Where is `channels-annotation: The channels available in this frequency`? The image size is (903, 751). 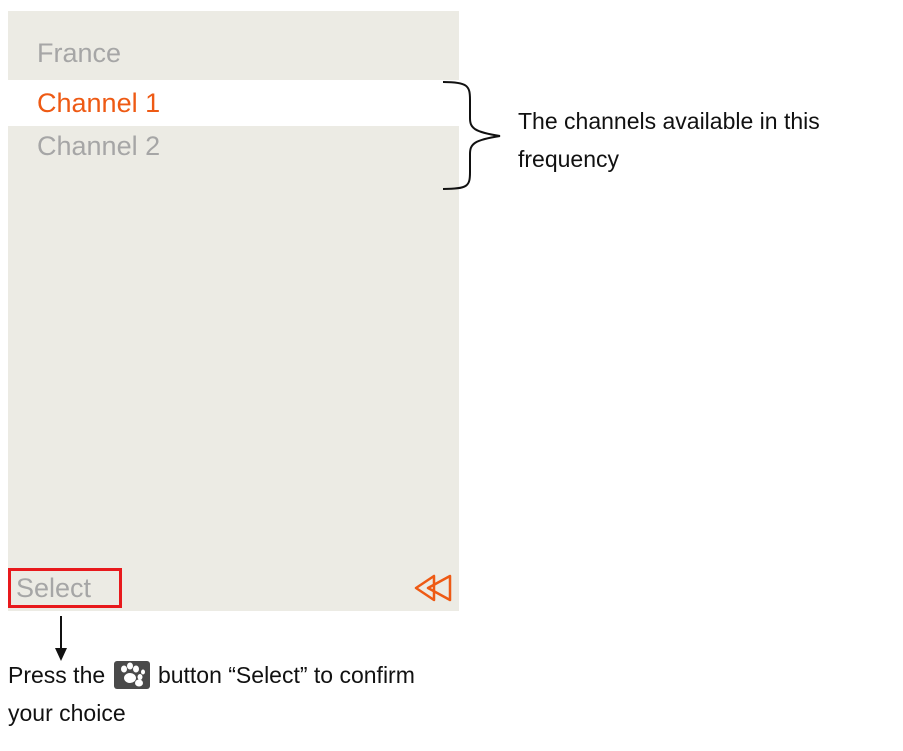 channels-annotation: The channels available in this frequency is located at coordinates (669, 140).